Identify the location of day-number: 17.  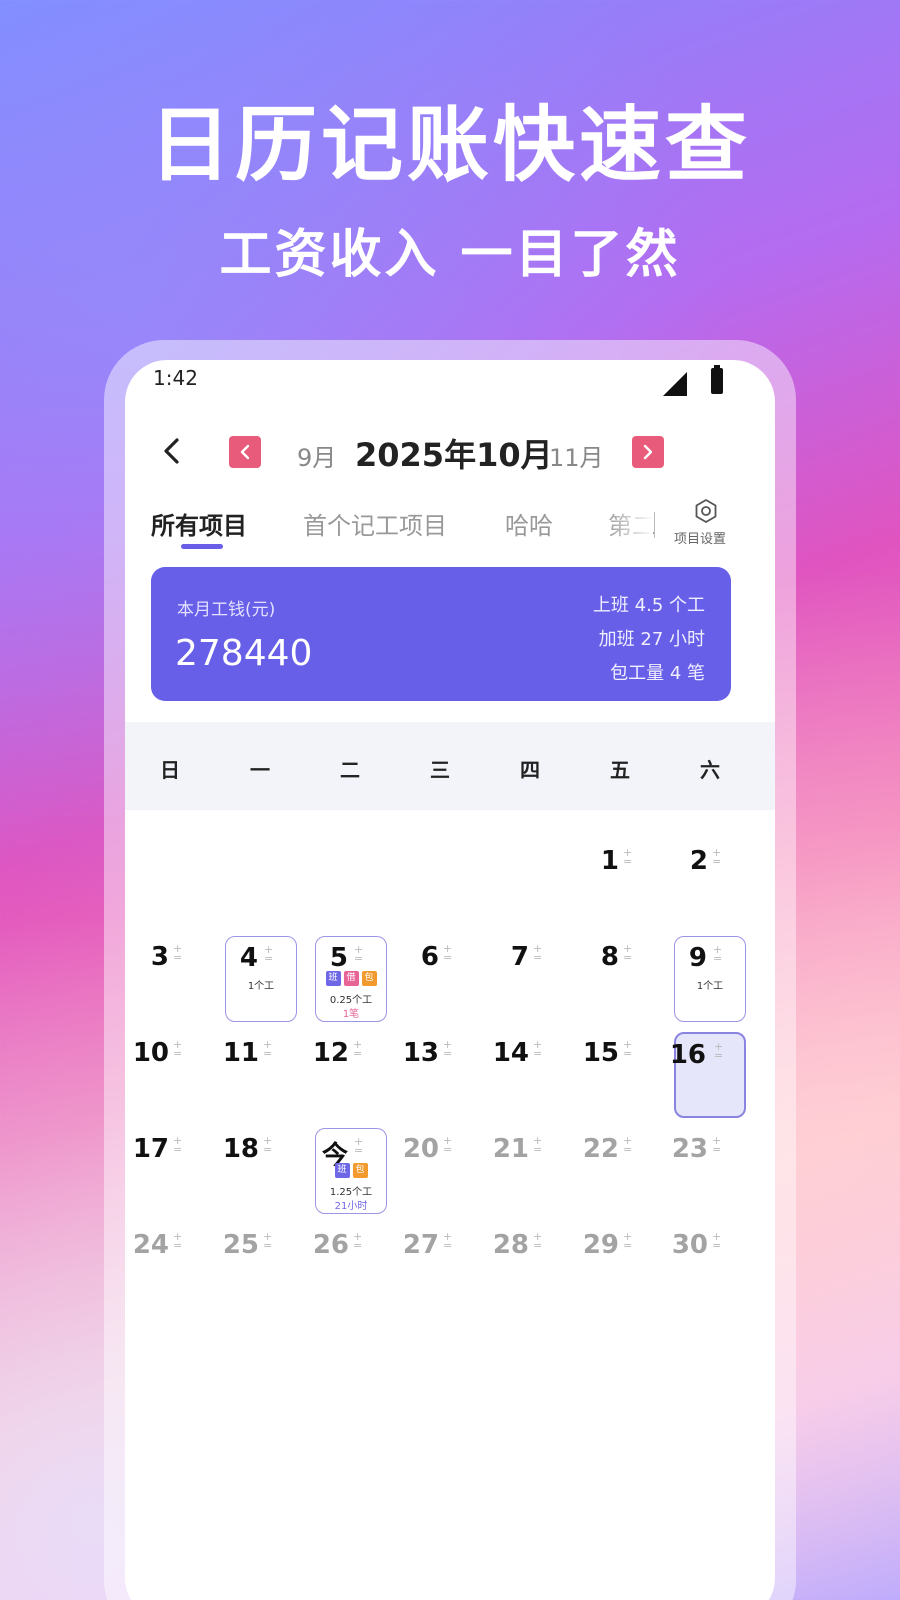
(150, 1149).